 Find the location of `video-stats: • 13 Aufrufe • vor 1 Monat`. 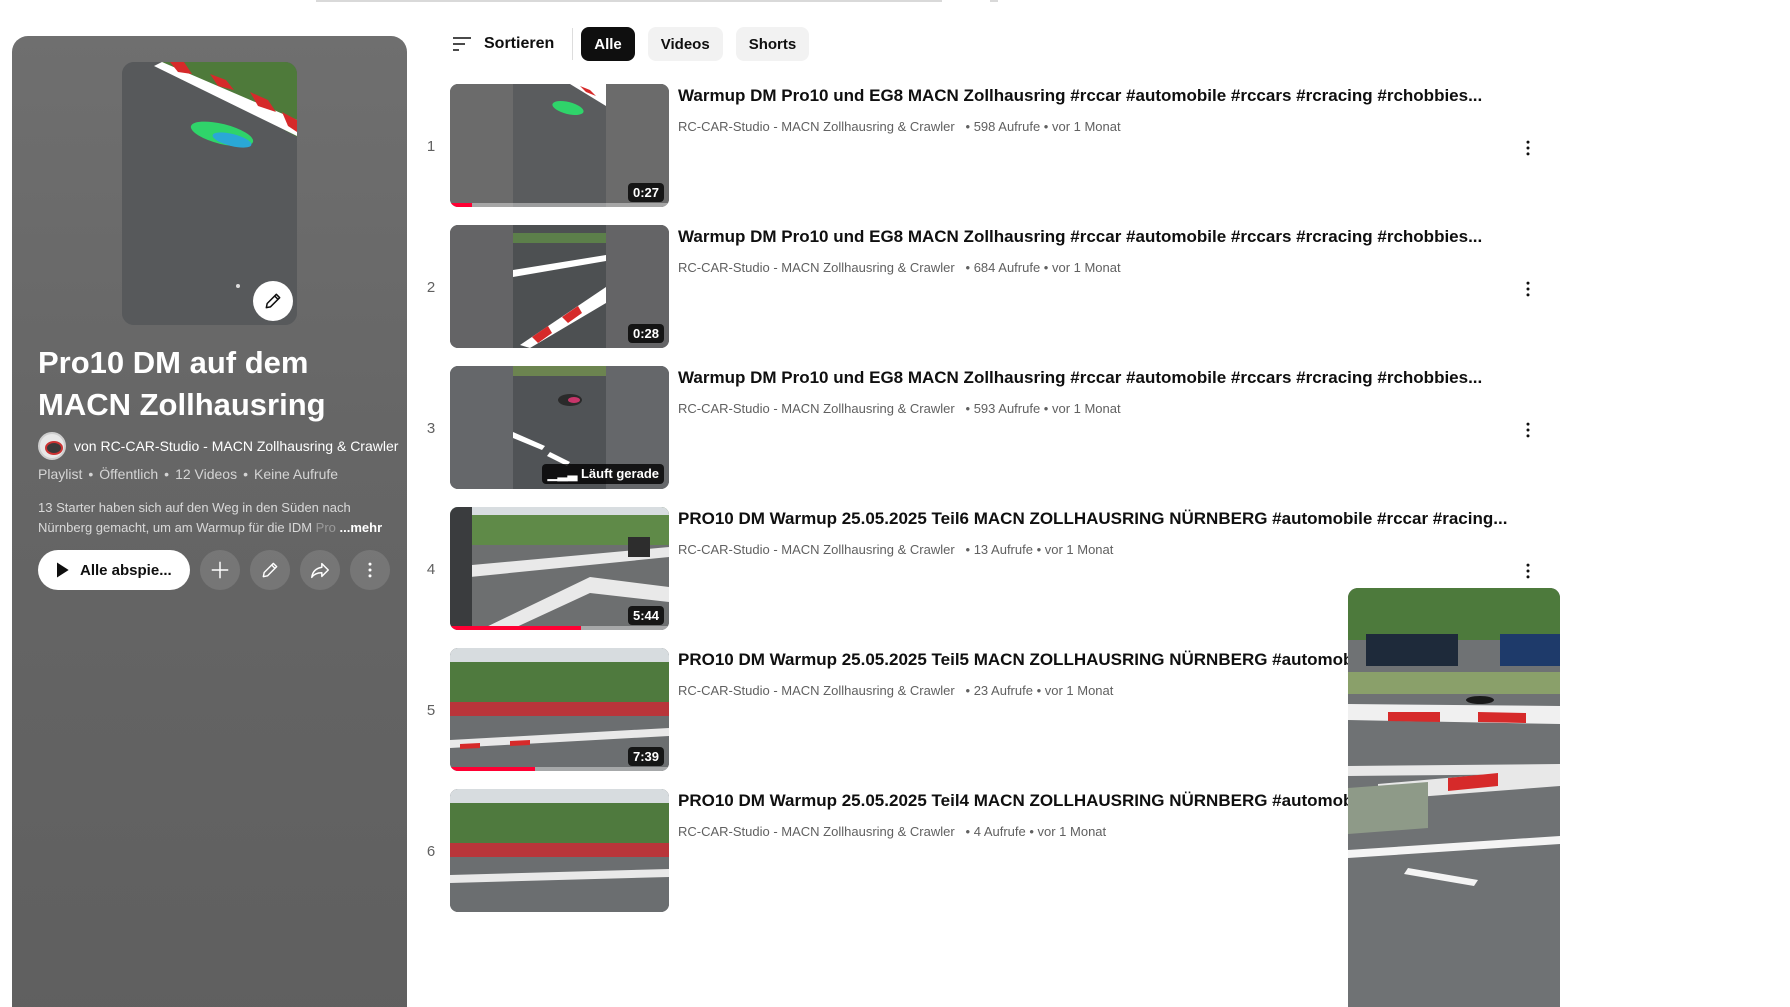

video-stats: • 13 Aufrufe • vor 1 Monat is located at coordinates (1039, 549).